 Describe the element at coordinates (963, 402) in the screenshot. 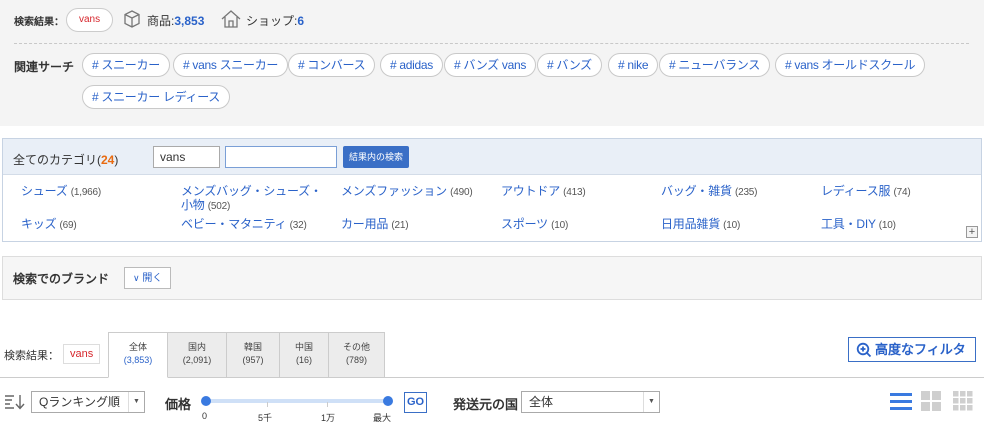

I see `dense-grid-view-icon` at that location.